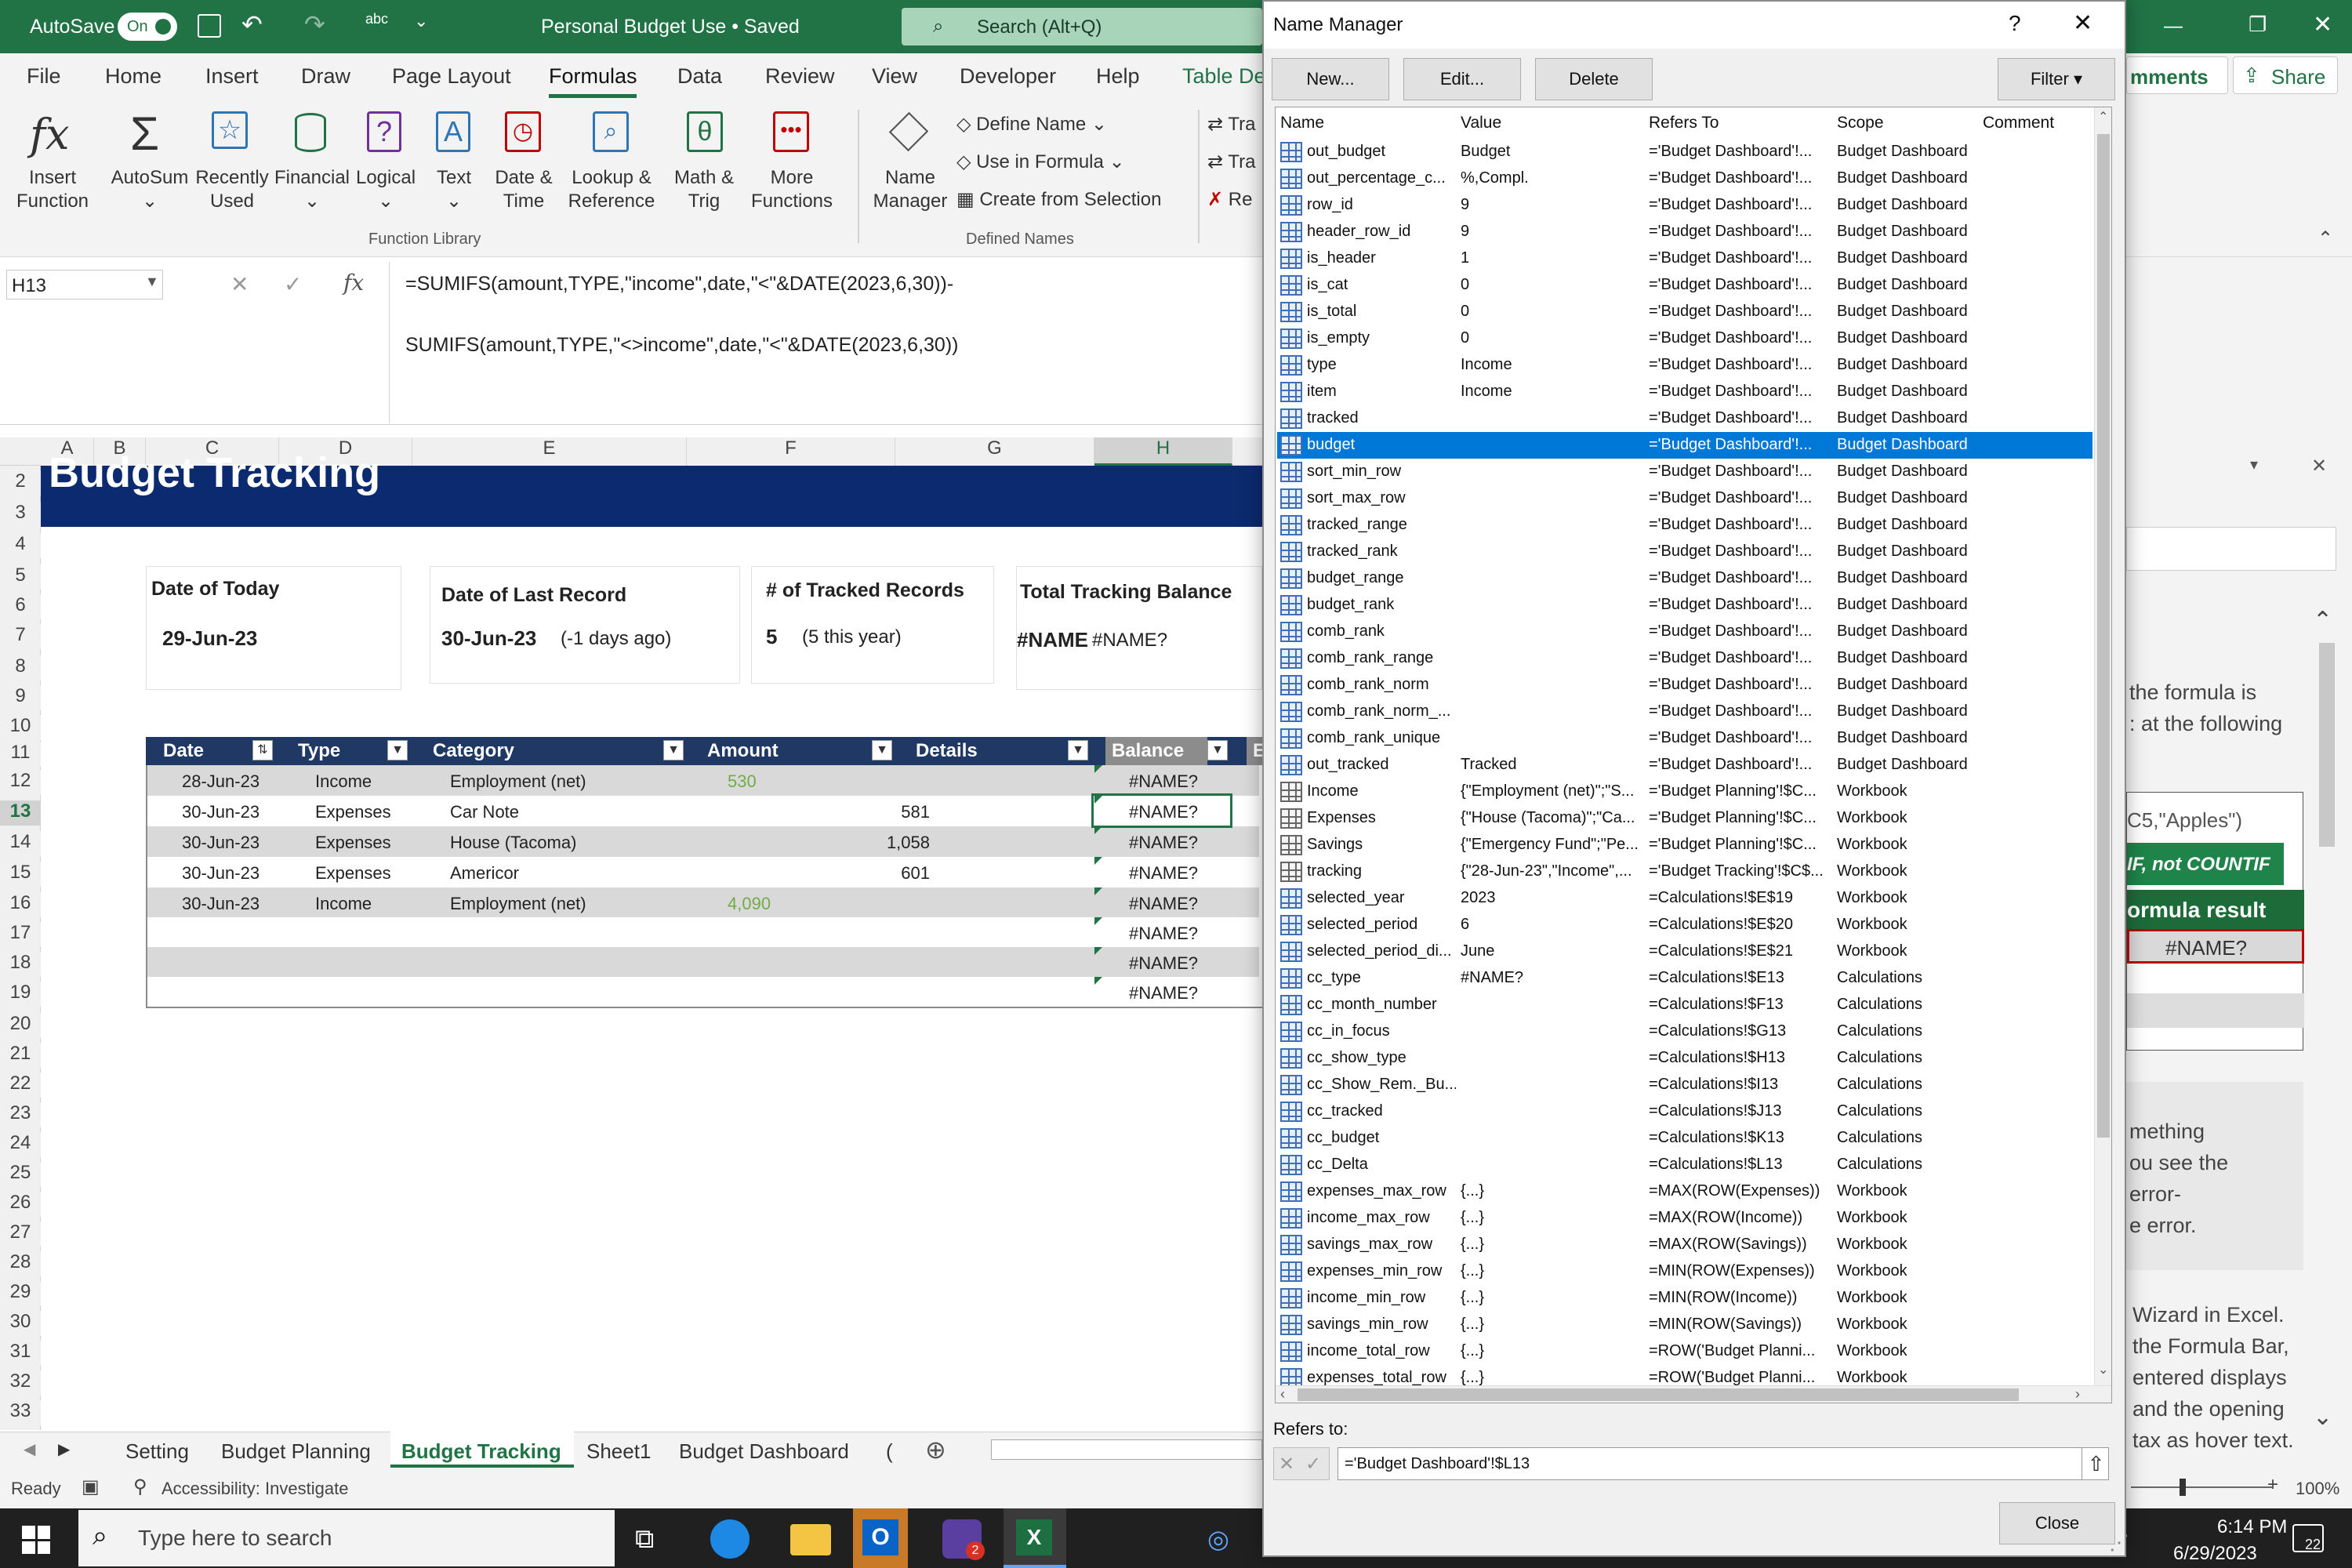 This screenshot has width=2352, height=1568. Describe the element at coordinates (2322, 620) in the screenshot. I see `scroll-up-icon: ⌃` at that location.